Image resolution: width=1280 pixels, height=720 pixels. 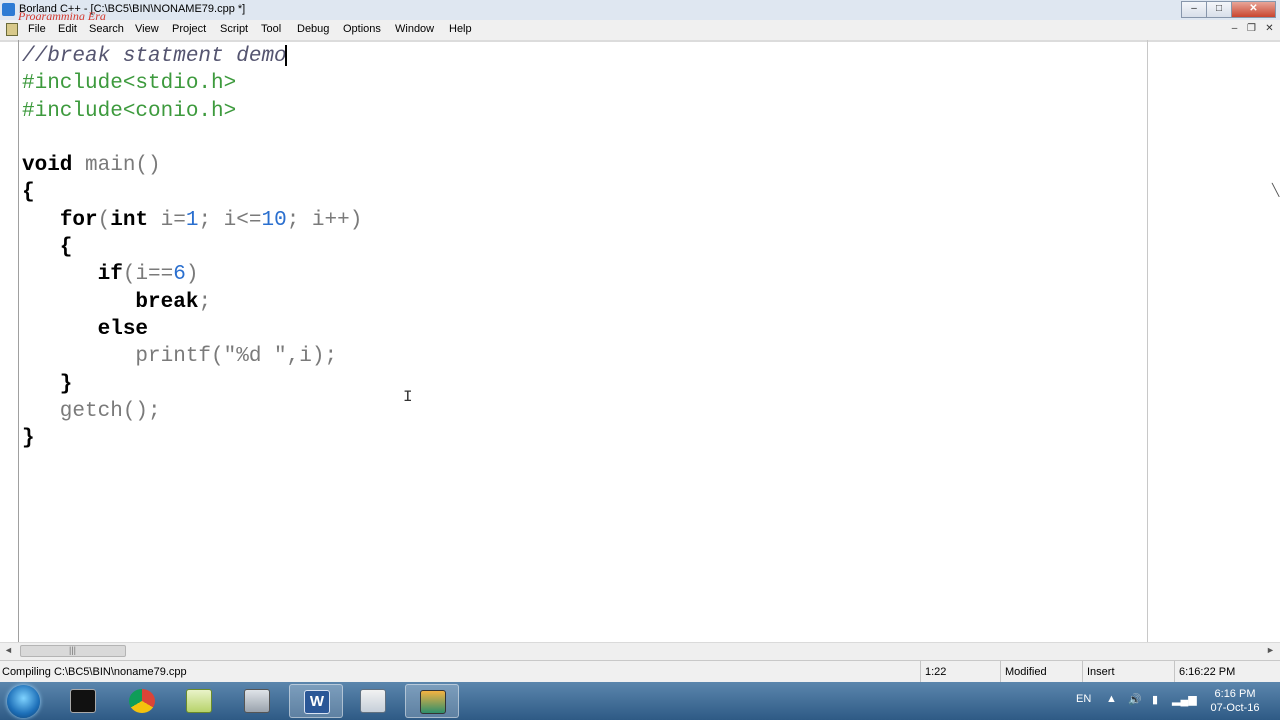 I want to click on cmd-icon, so click(x=83, y=701).